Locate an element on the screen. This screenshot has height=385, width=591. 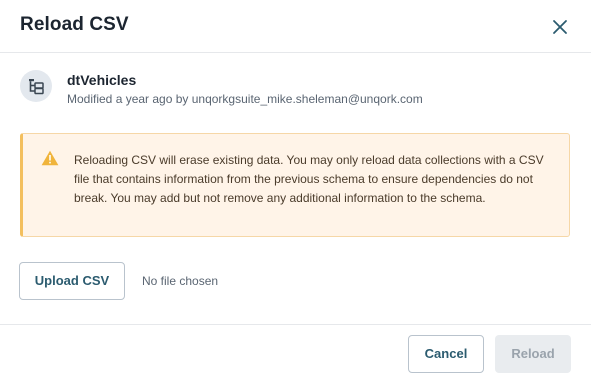
upload-csv-button: Upload CSV is located at coordinates (72, 281).